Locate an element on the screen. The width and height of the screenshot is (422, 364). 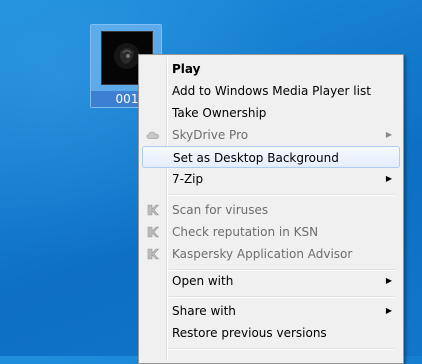
menu-item-label: Scan for viruses is located at coordinates (220, 210).